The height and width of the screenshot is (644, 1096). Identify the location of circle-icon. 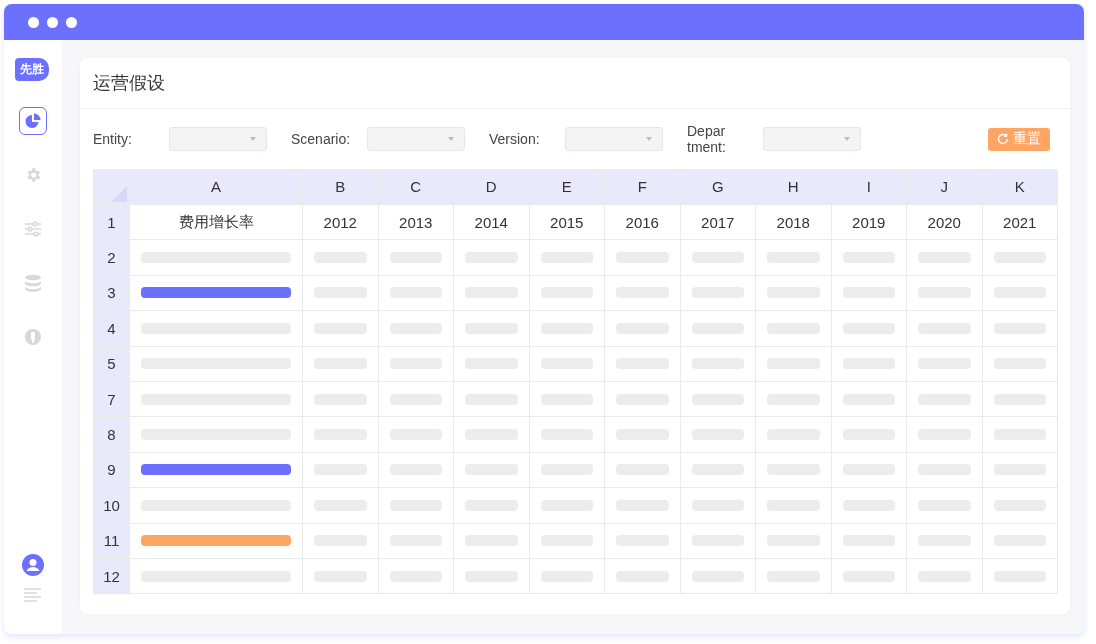
(33, 337).